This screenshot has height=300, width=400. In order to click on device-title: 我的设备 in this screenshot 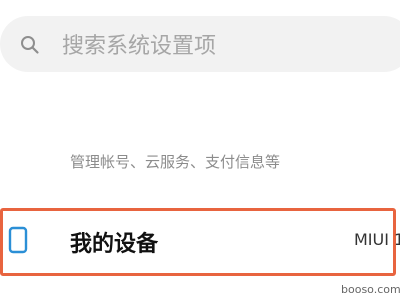, I will do `click(114, 244)`.